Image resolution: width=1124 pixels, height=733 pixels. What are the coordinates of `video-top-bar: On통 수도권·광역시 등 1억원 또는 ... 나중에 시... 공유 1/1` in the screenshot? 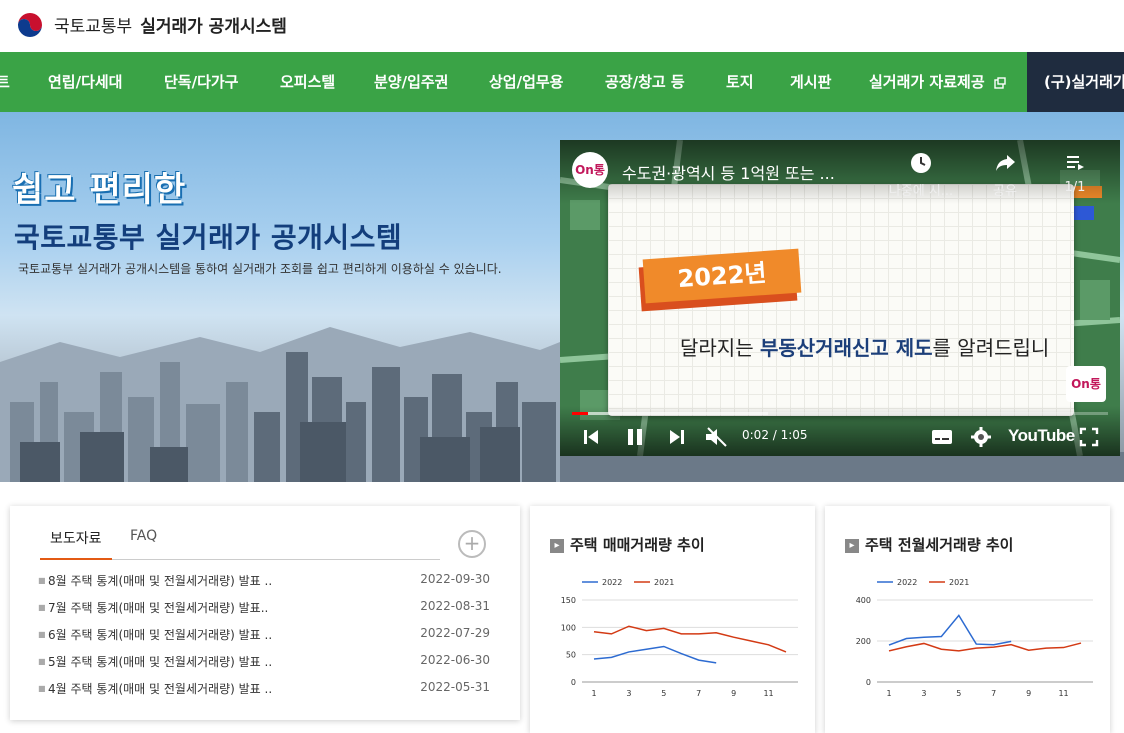 It's located at (840, 172).